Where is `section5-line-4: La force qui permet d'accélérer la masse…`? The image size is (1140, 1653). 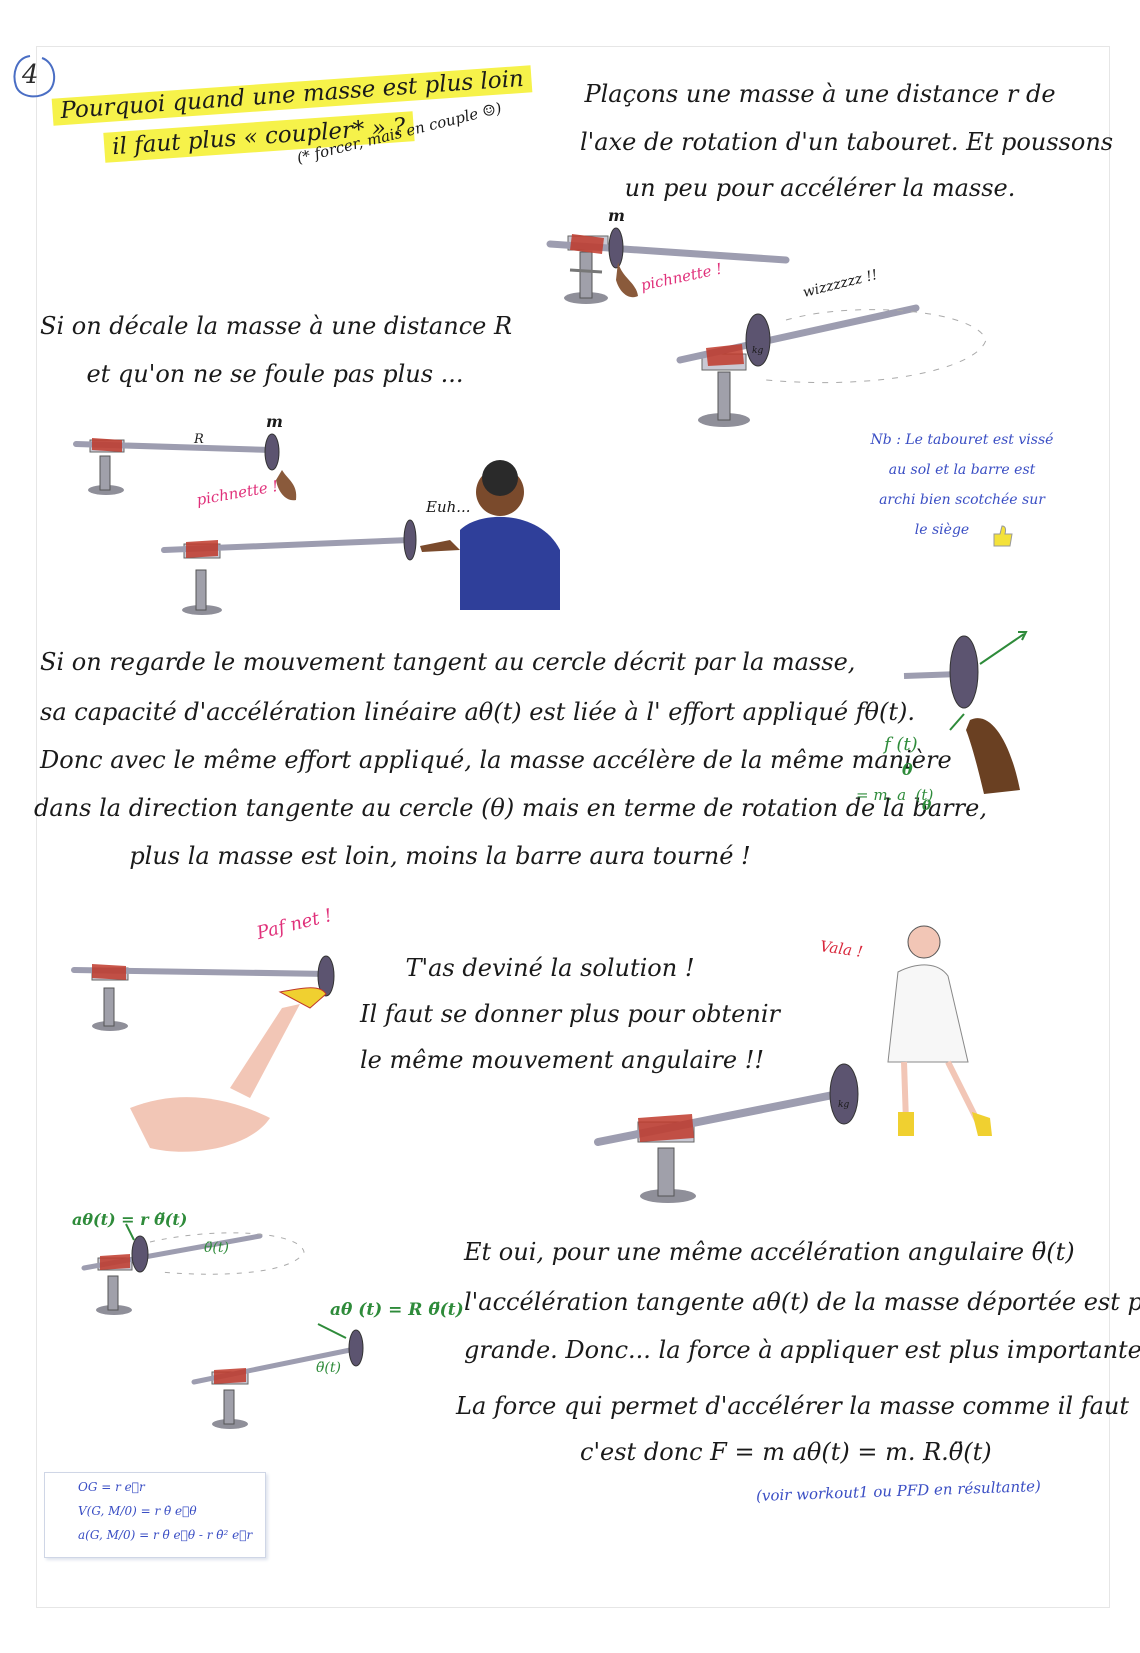
section5-line-4: La force qui permet d'accélérer la masse… is located at coordinates (793, 1406).